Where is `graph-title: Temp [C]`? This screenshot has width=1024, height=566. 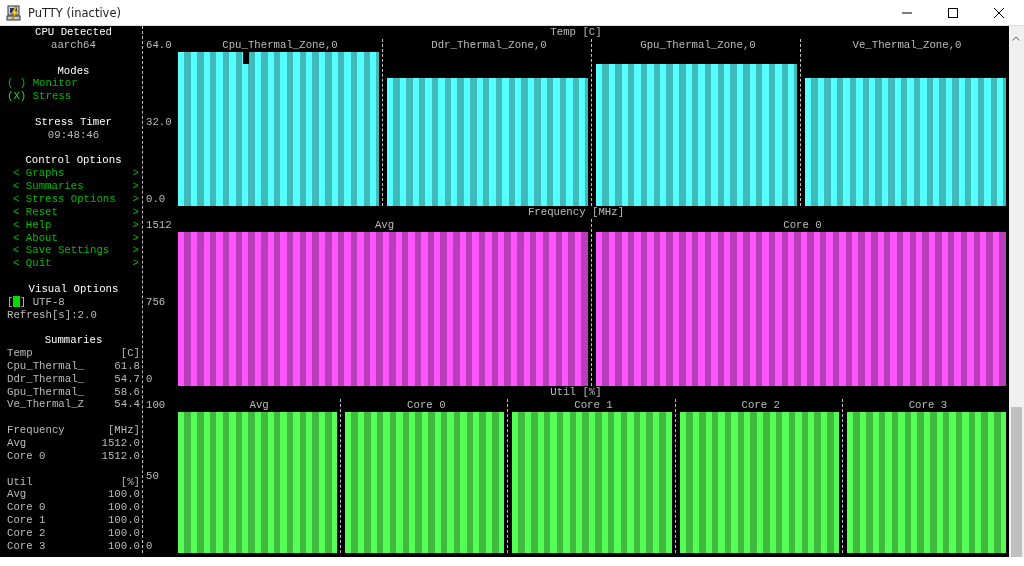 graph-title: Temp [C] is located at coordinates (576, 32).